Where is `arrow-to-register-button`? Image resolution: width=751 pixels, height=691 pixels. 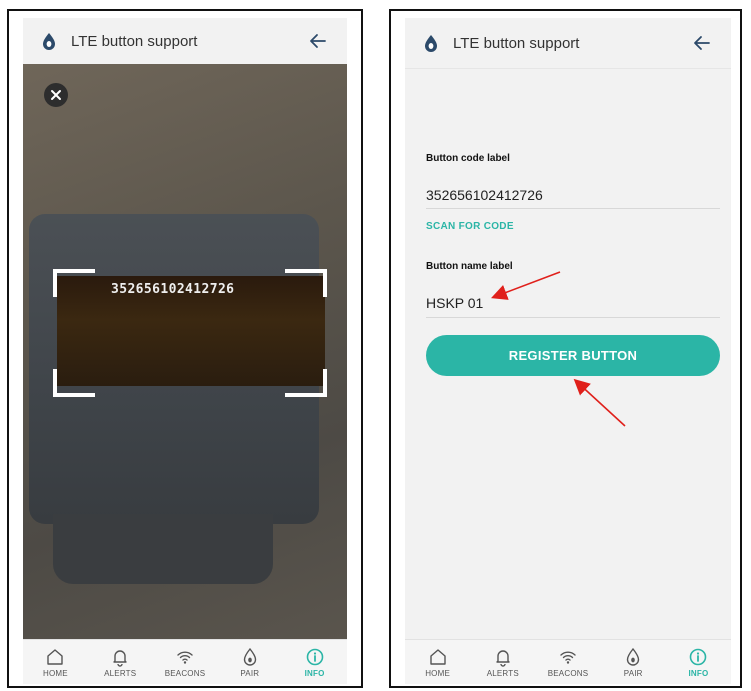 arrow-to-register-button is located at coordinates (599, 402).